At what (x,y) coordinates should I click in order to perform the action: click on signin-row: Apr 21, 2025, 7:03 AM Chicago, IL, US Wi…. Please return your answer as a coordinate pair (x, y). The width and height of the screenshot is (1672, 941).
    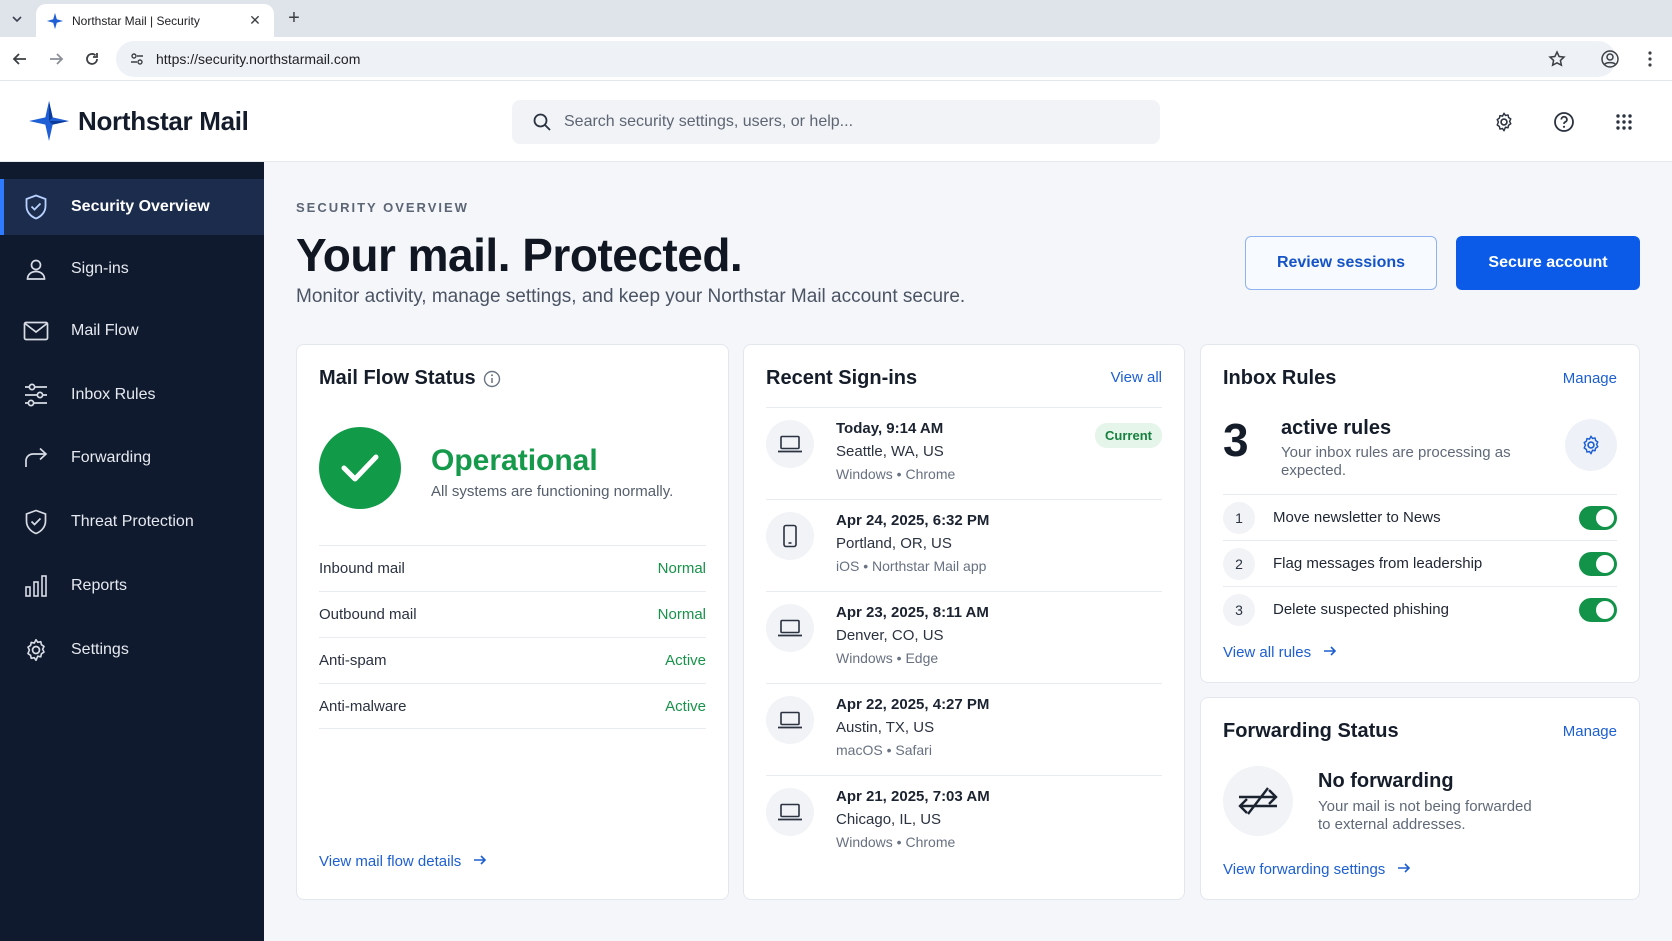
    Looking at the image, I should click on (964, 821).